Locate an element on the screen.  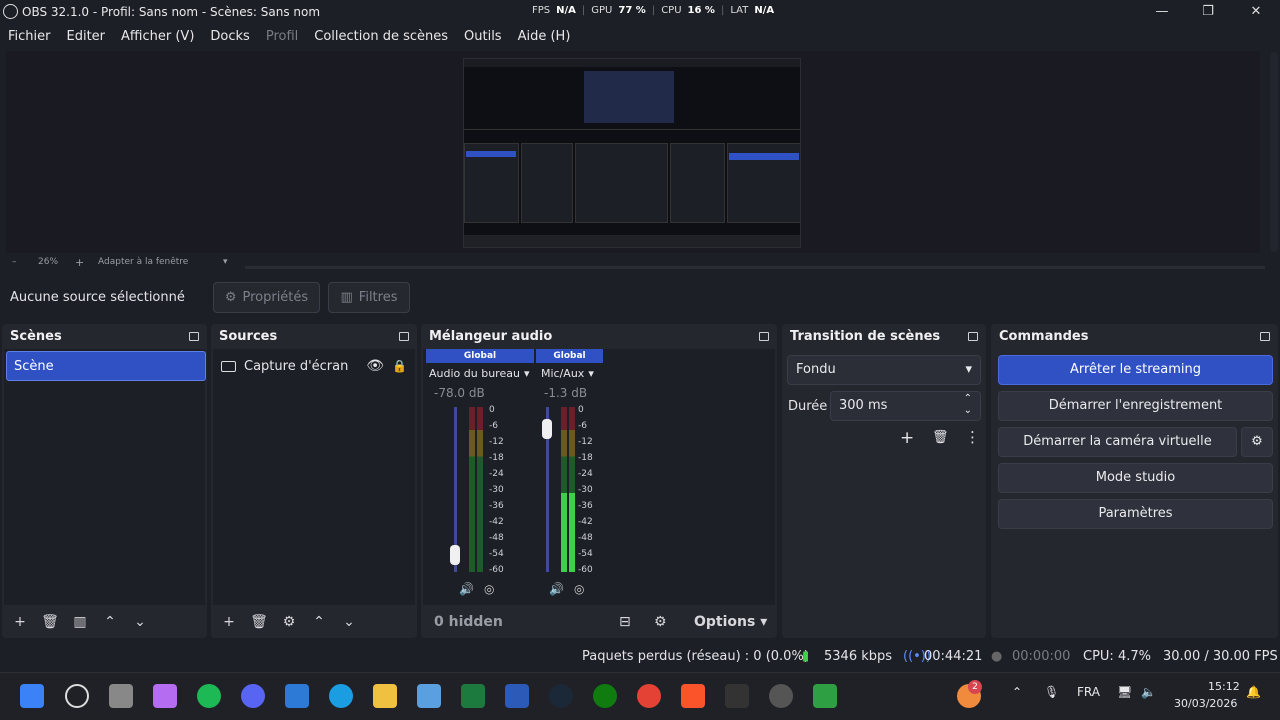
sources-list: Capture d'écran 👁 🔒 is located at coordinates (314, 477).